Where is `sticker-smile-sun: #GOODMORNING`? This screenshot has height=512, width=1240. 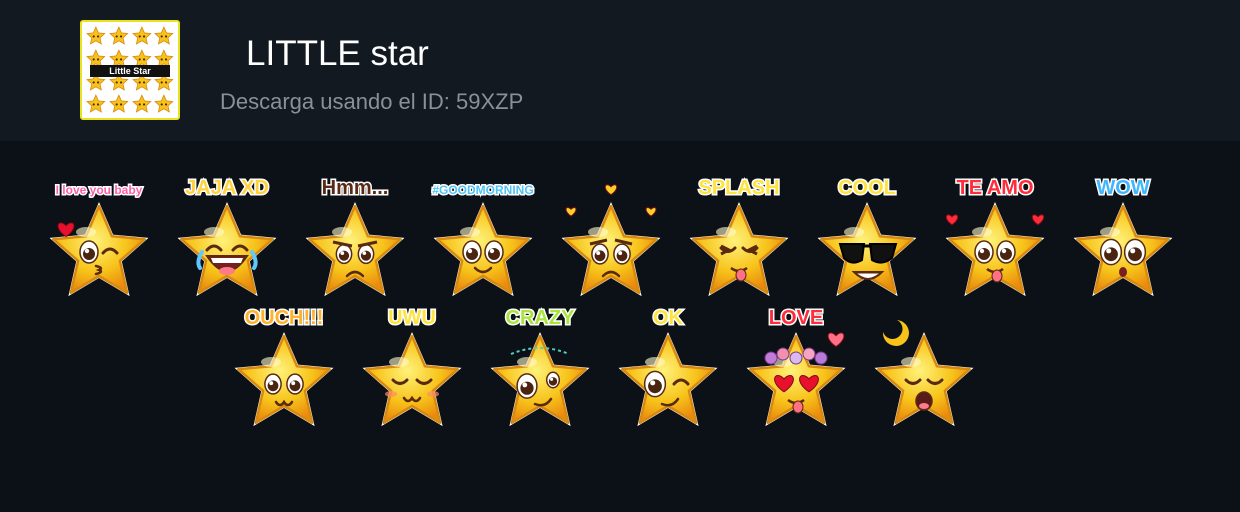
sticker-smile-sun: #GOODMORNING is located at coordinates (483, 237).